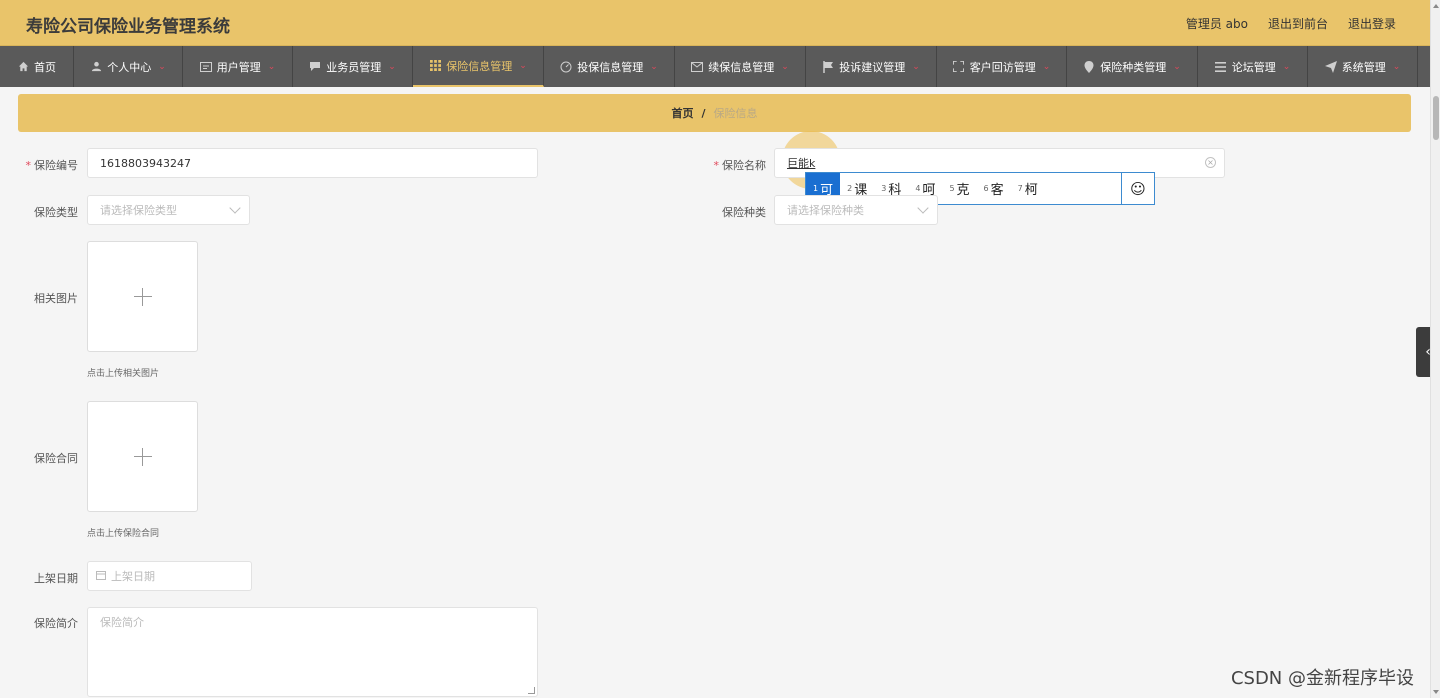  What do you see at coordinates (1435, 349) in the screenshot?
I see `page-scrollbar` at bounding box center [1435, 349].